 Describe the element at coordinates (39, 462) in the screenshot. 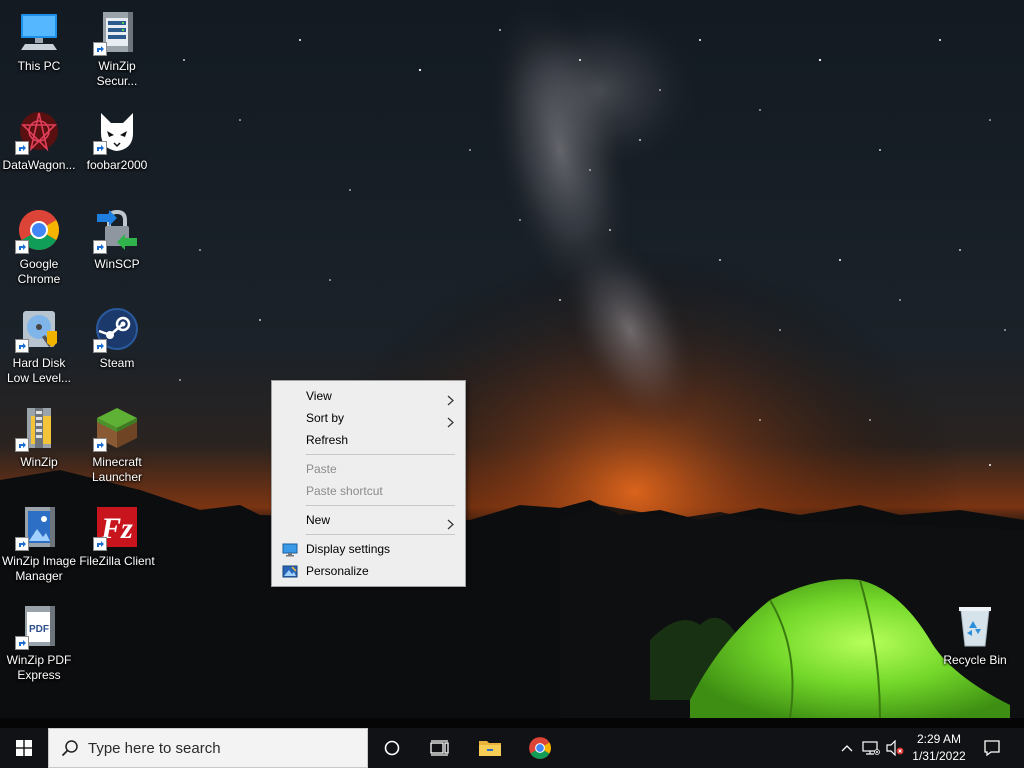

I see `desktop-icon-label: WinZip` at that location.